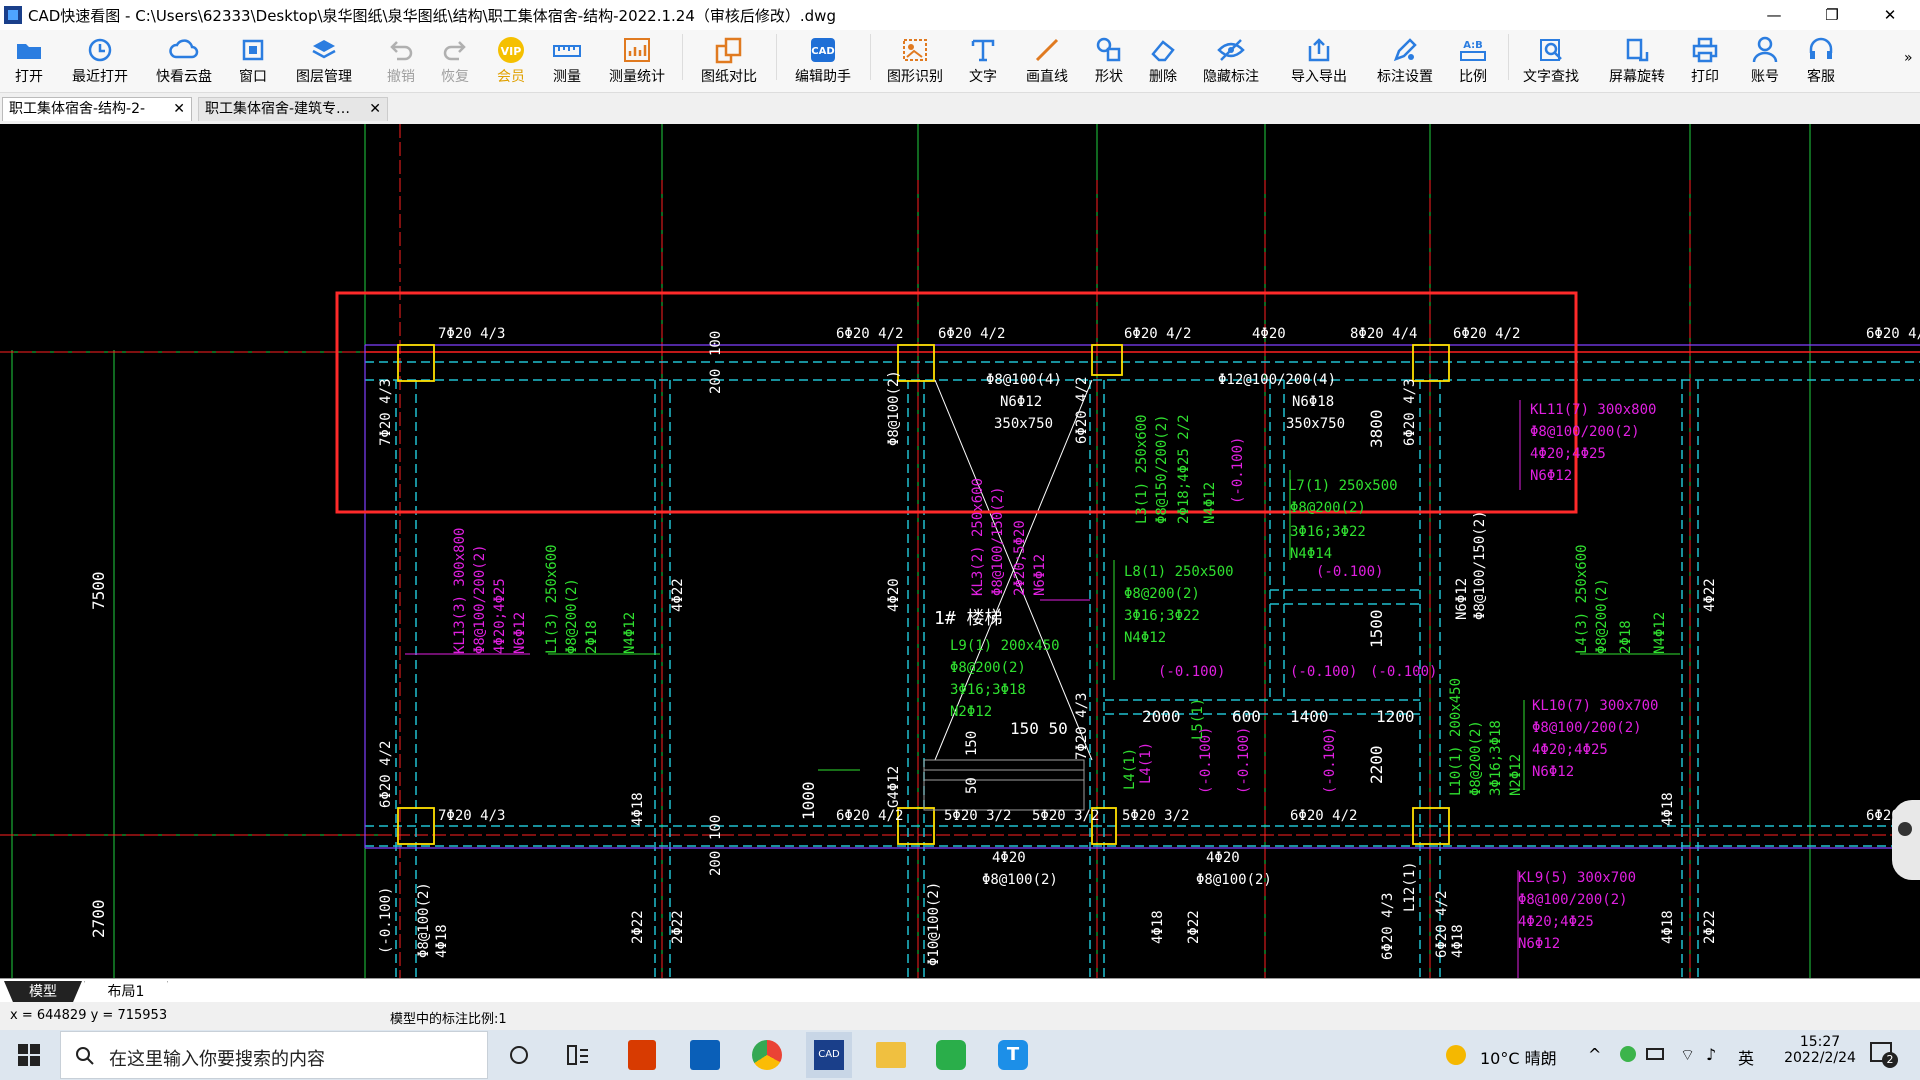 The height and width of the screenshot is (1080, 1920). I want to click on svg-text: Φ8@100/150(2), so click(1480, 565).